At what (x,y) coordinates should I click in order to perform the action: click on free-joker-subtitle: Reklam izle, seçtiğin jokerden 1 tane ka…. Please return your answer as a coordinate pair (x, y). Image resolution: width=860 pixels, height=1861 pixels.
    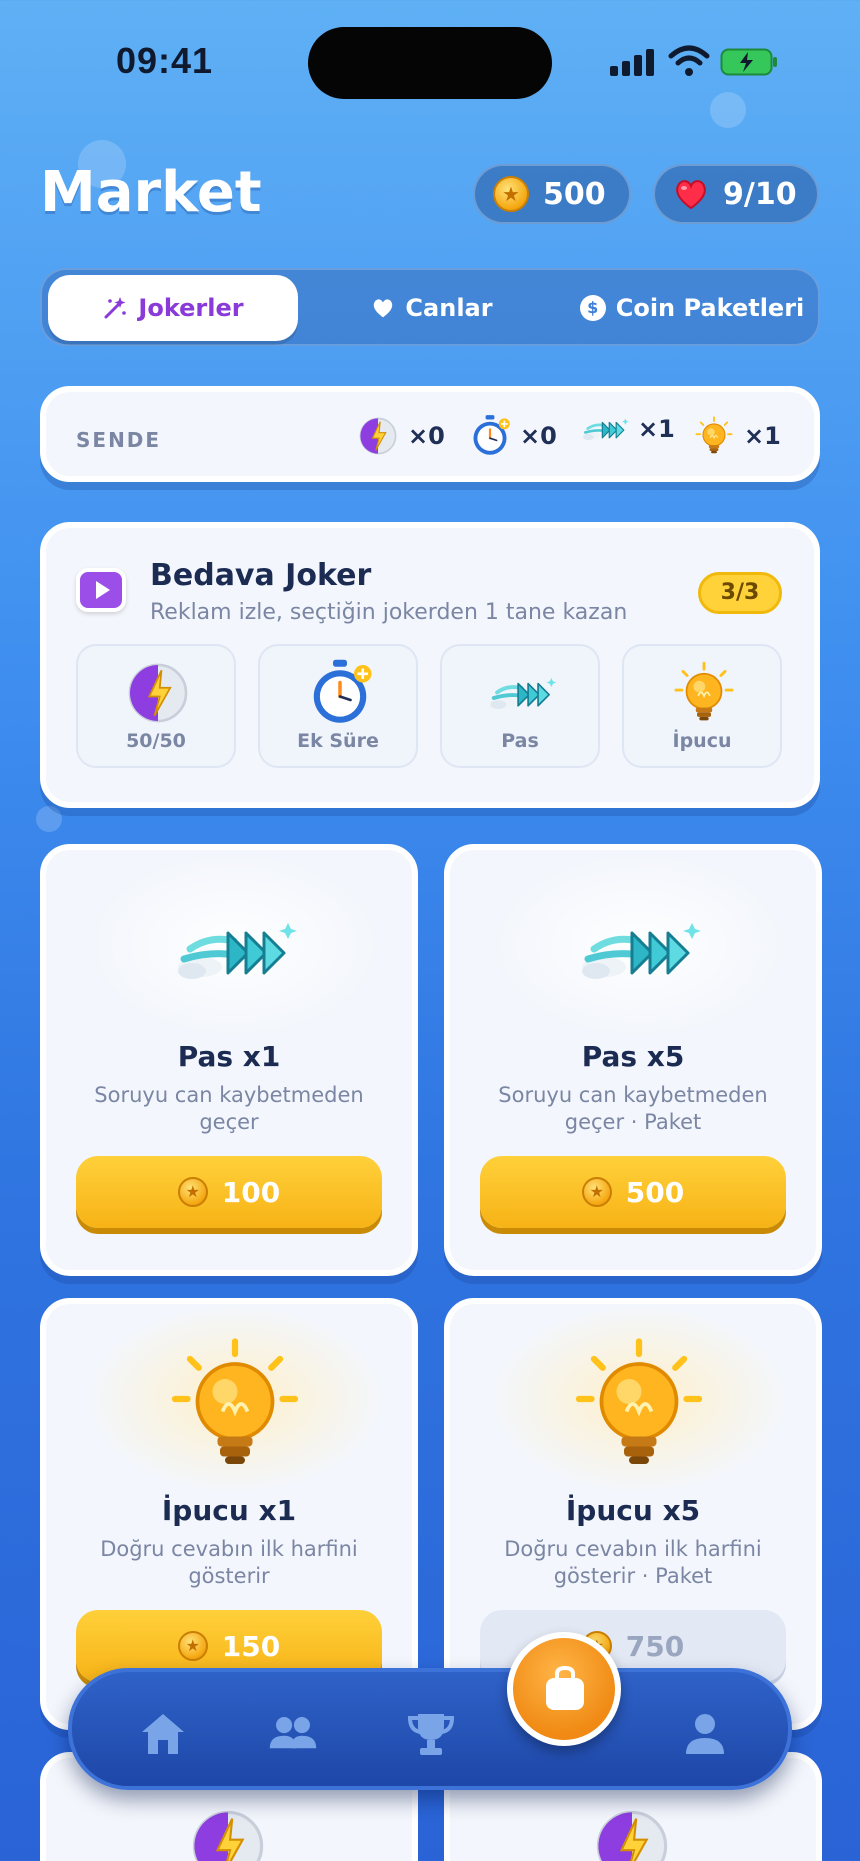
    Looking at the image, I should click on (389, 612).